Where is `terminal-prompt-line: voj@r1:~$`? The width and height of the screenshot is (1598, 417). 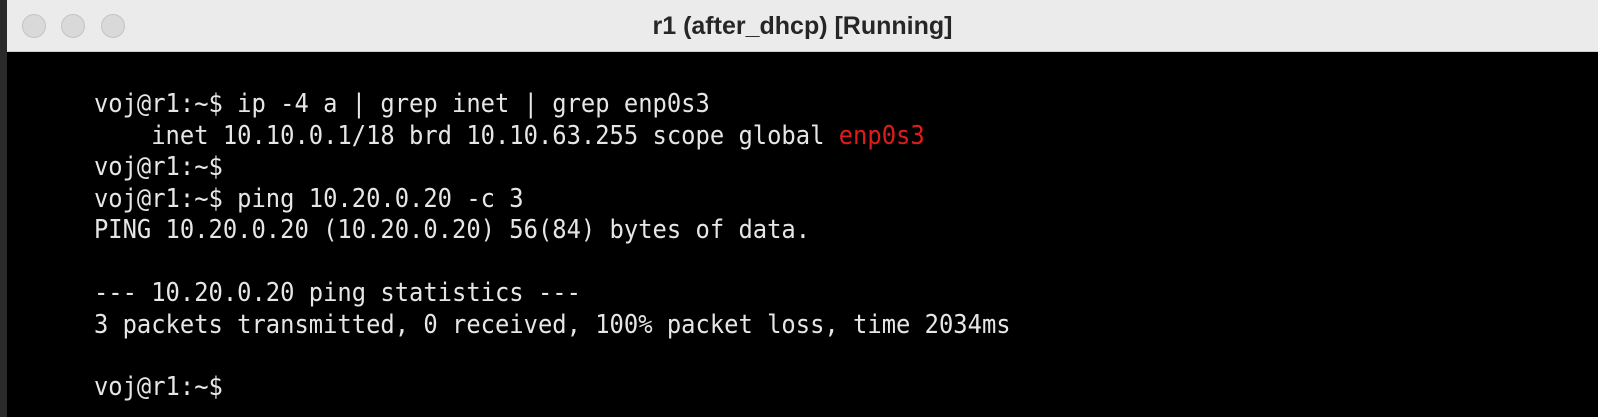 terminal-prompt-line: voj@r1:~$ is located at coordinates (115, 370).